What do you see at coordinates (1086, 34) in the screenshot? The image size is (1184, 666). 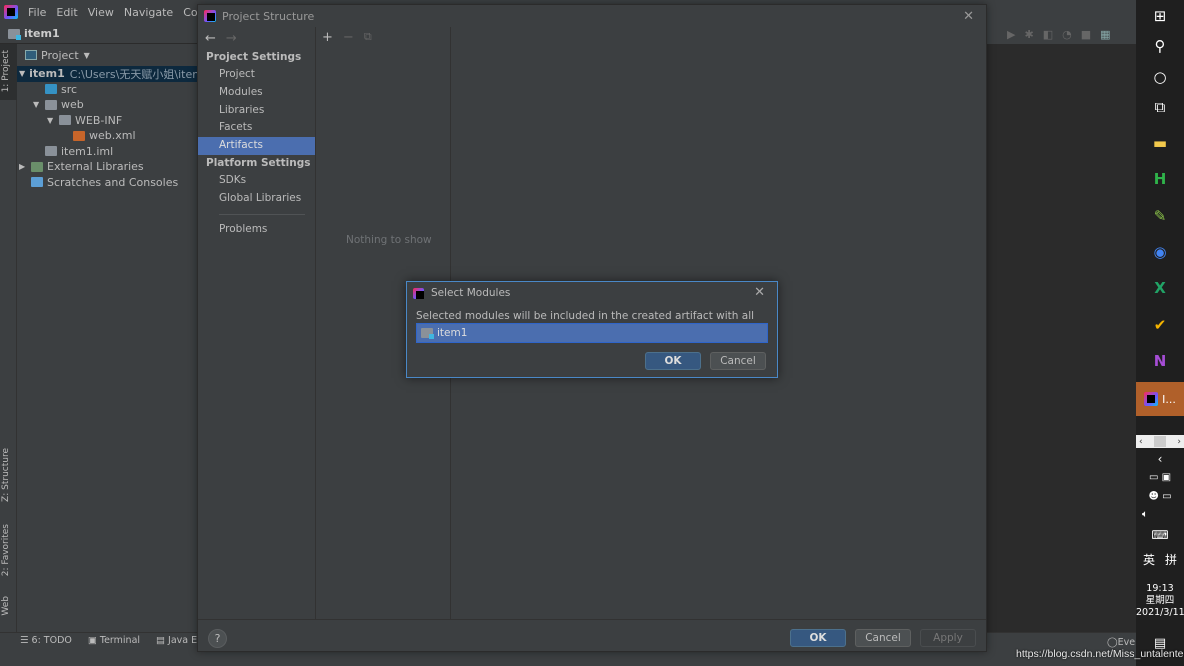 I see `stop-icon: ■` at bounding box center [1086, 34].